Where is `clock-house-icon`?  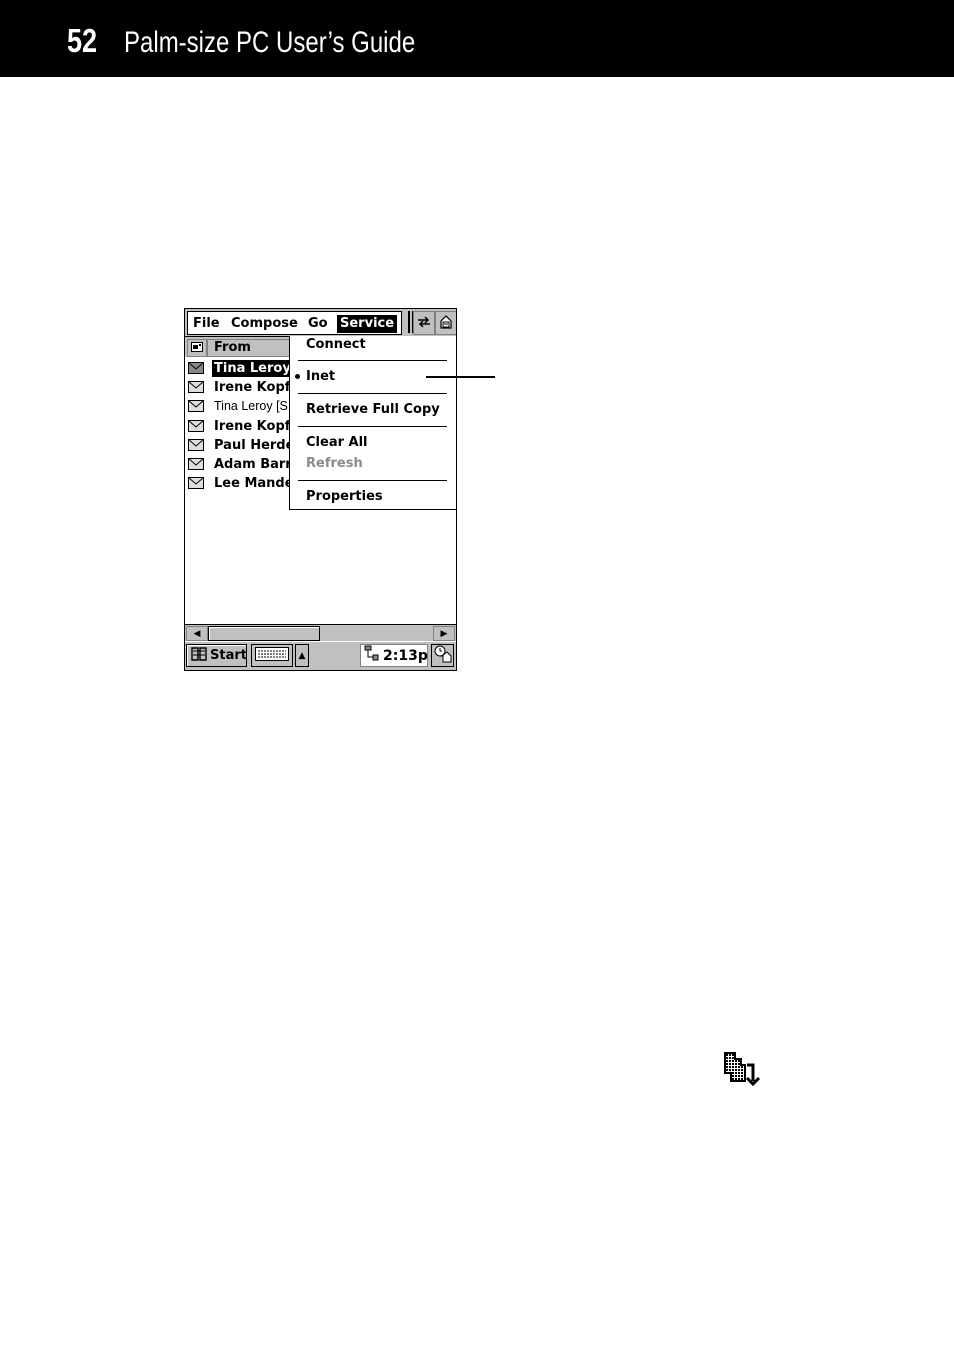
clock-house-icon is located at coordinates (443, 656).